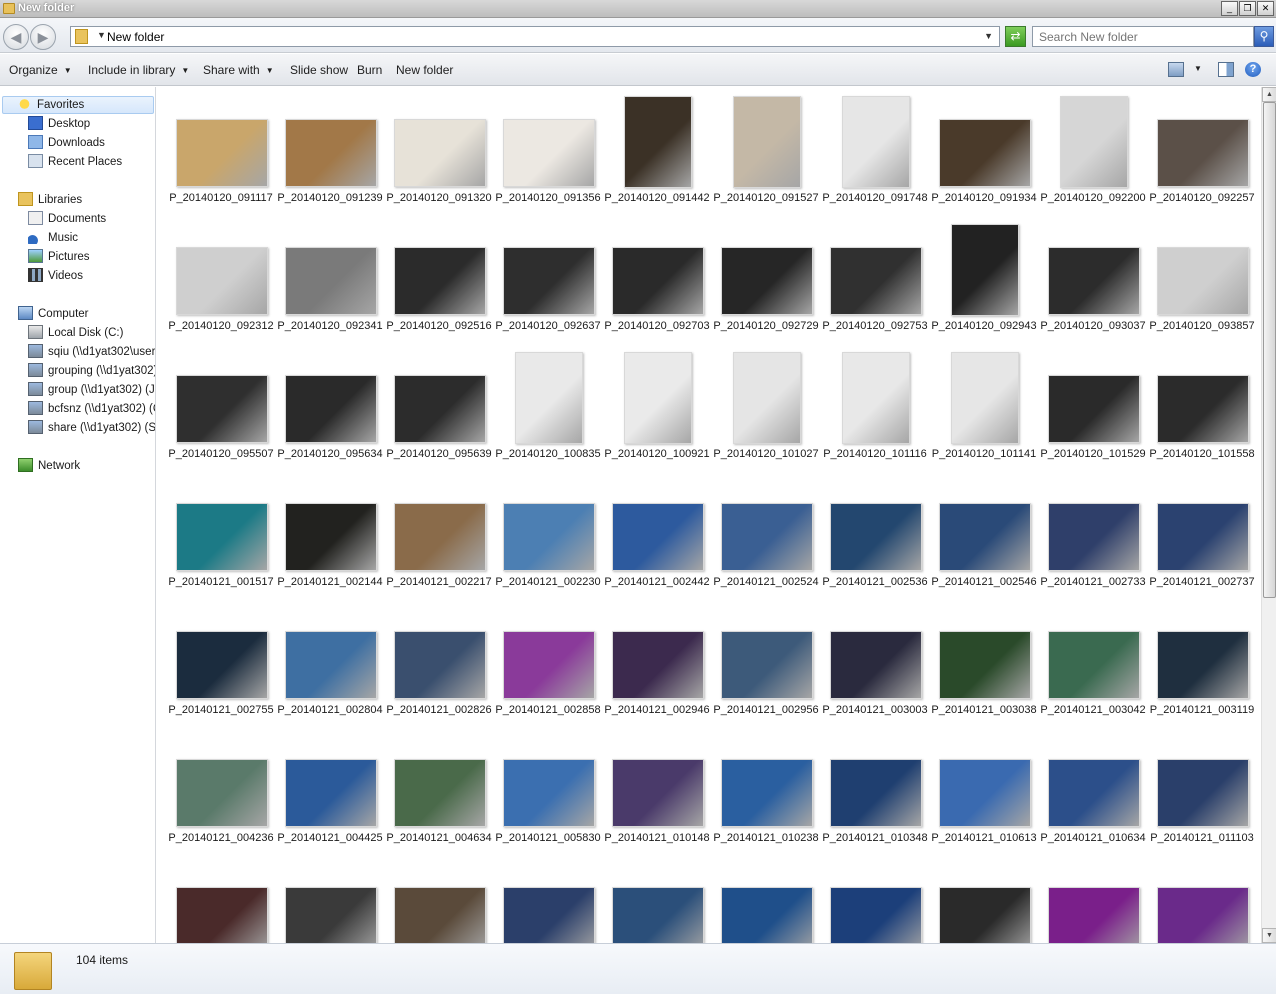 This screenshot has height=994, width=1276. I want to click on file-item: P_20140121_002144, so click(324, 540).